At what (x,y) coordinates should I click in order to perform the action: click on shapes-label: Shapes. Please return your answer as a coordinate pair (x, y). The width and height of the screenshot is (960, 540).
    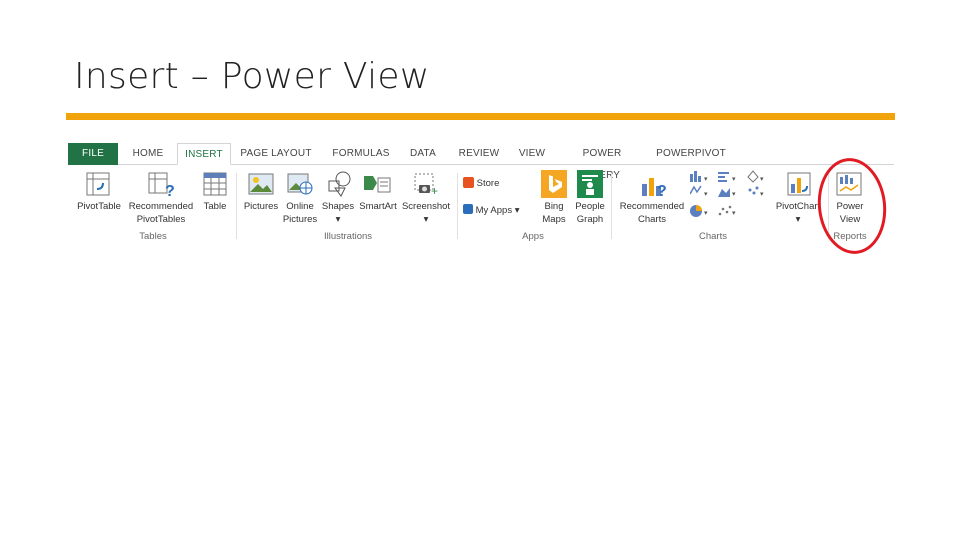
    Looking at the image, I should click on (338, 206).